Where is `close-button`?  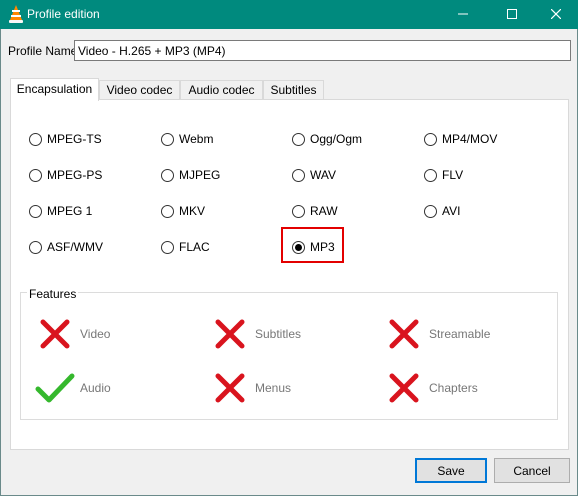 close-button is located at coordinates (555, 14).